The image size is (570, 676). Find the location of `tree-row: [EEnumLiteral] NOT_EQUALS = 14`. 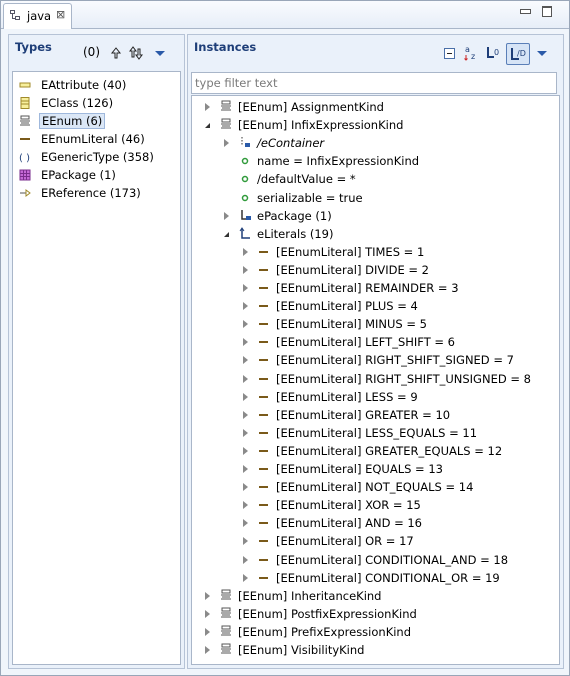

tree-row: [EEnumLiteral] NOT_EQUALS = 14 is located at coordinates (374, 487).